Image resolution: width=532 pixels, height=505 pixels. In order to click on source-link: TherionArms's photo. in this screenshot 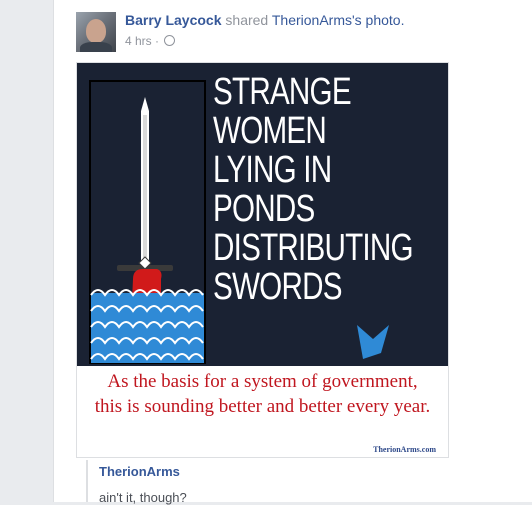, I will do `click(338, 20)`.